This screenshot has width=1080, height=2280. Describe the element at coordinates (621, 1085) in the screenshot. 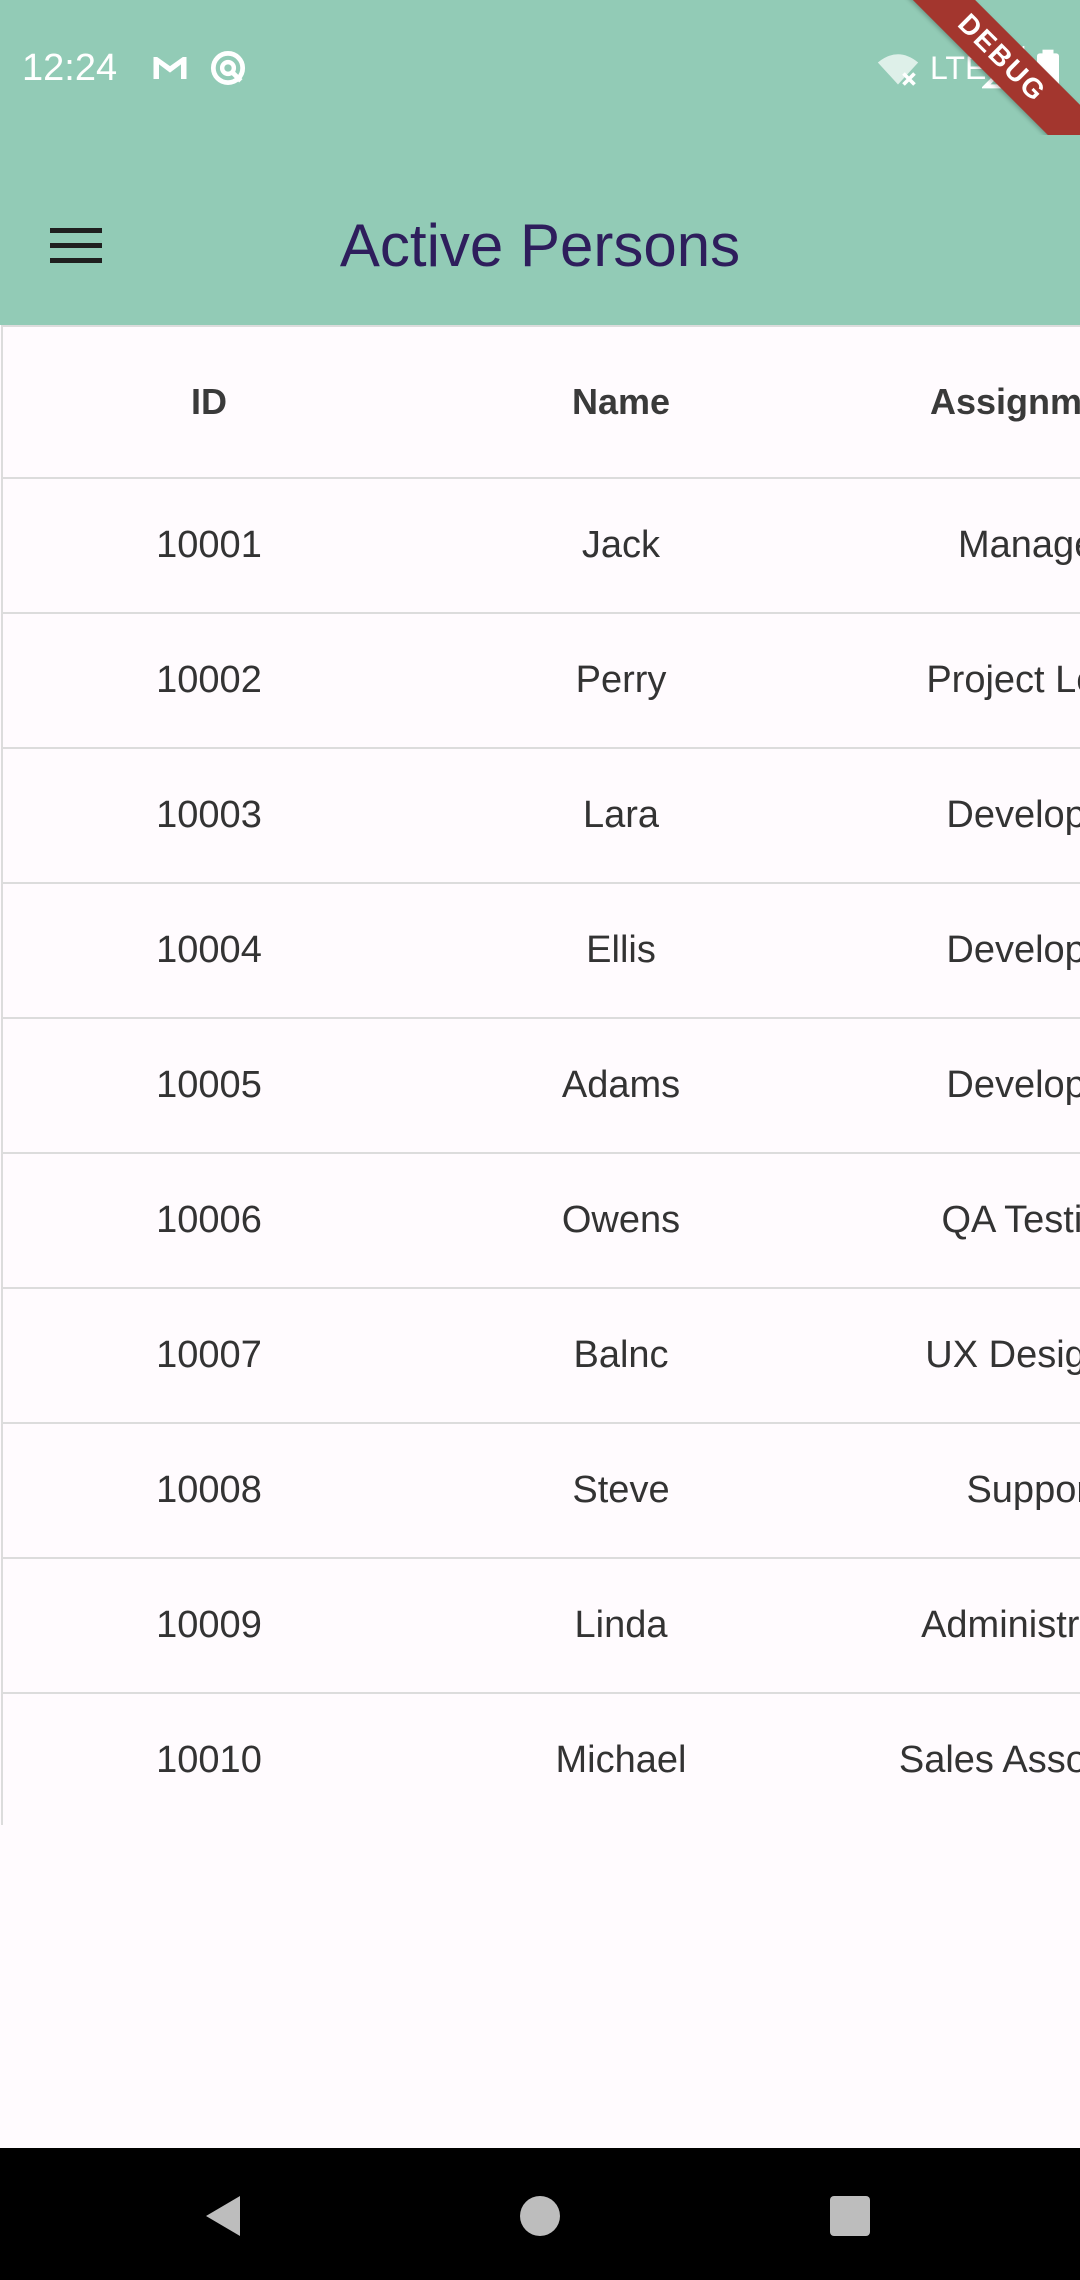

I see `cell-name: Adams` at that location.